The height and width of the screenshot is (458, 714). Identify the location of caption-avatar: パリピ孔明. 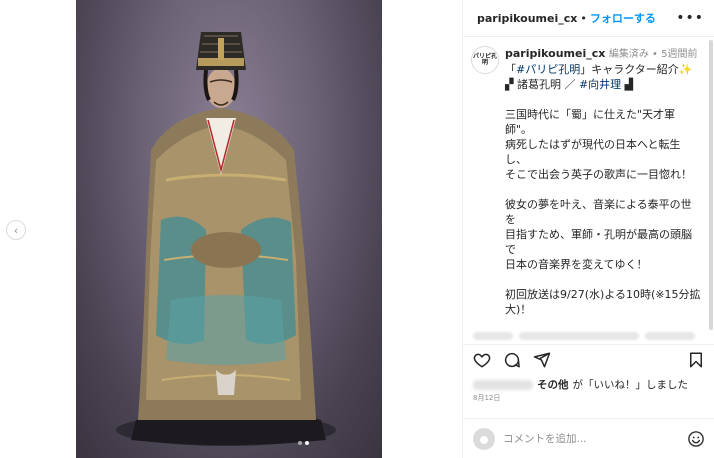
(485, 60).